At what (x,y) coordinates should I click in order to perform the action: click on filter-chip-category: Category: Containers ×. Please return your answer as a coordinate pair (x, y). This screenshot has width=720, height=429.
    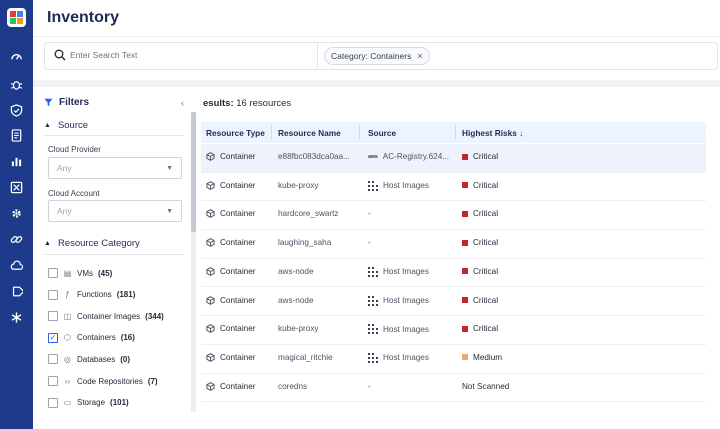
    Looking at the image, I should click on (377, 56).